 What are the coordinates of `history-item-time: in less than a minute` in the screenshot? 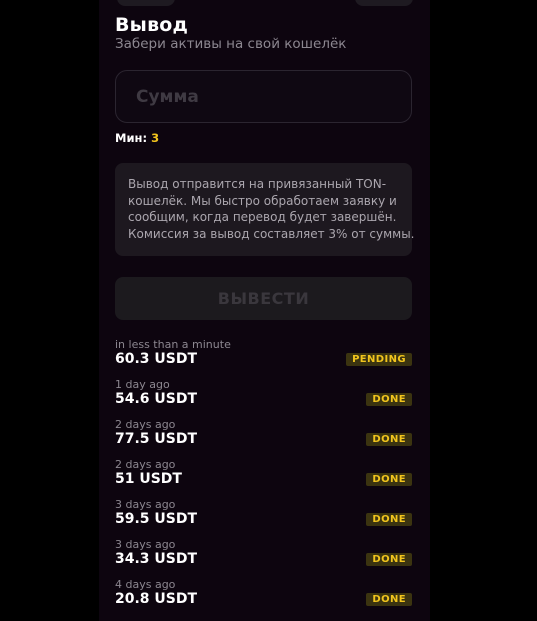 It's located at (173, 344).